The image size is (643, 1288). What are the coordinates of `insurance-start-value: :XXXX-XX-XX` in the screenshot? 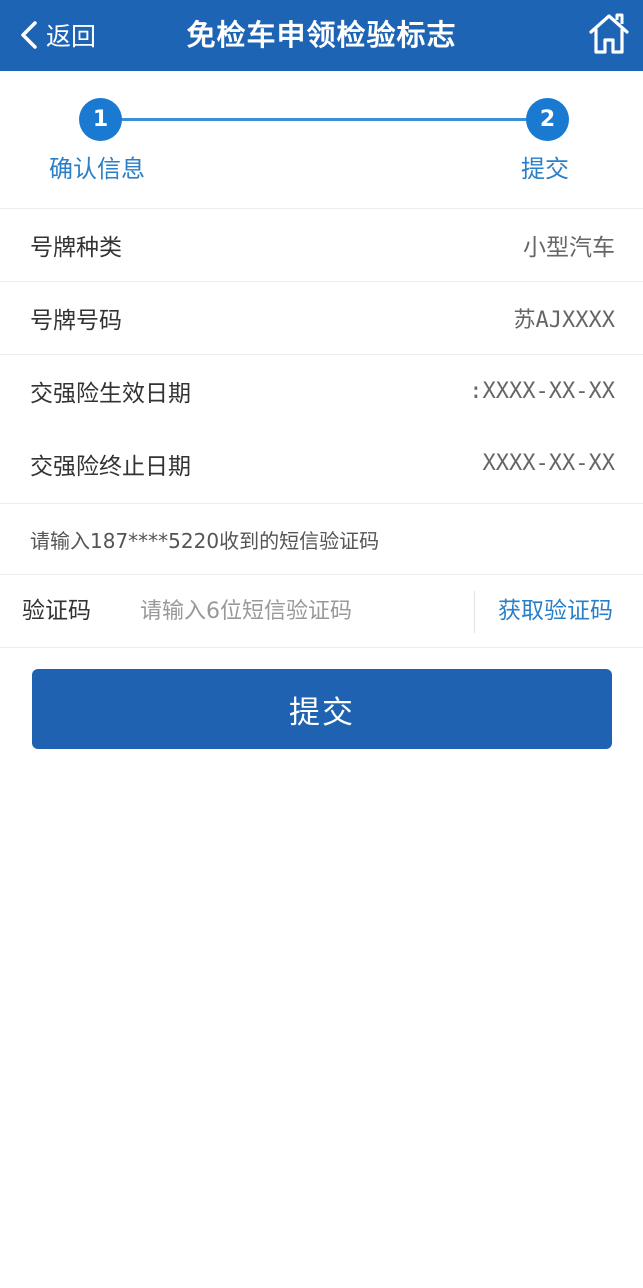 It's located at (542, 391).